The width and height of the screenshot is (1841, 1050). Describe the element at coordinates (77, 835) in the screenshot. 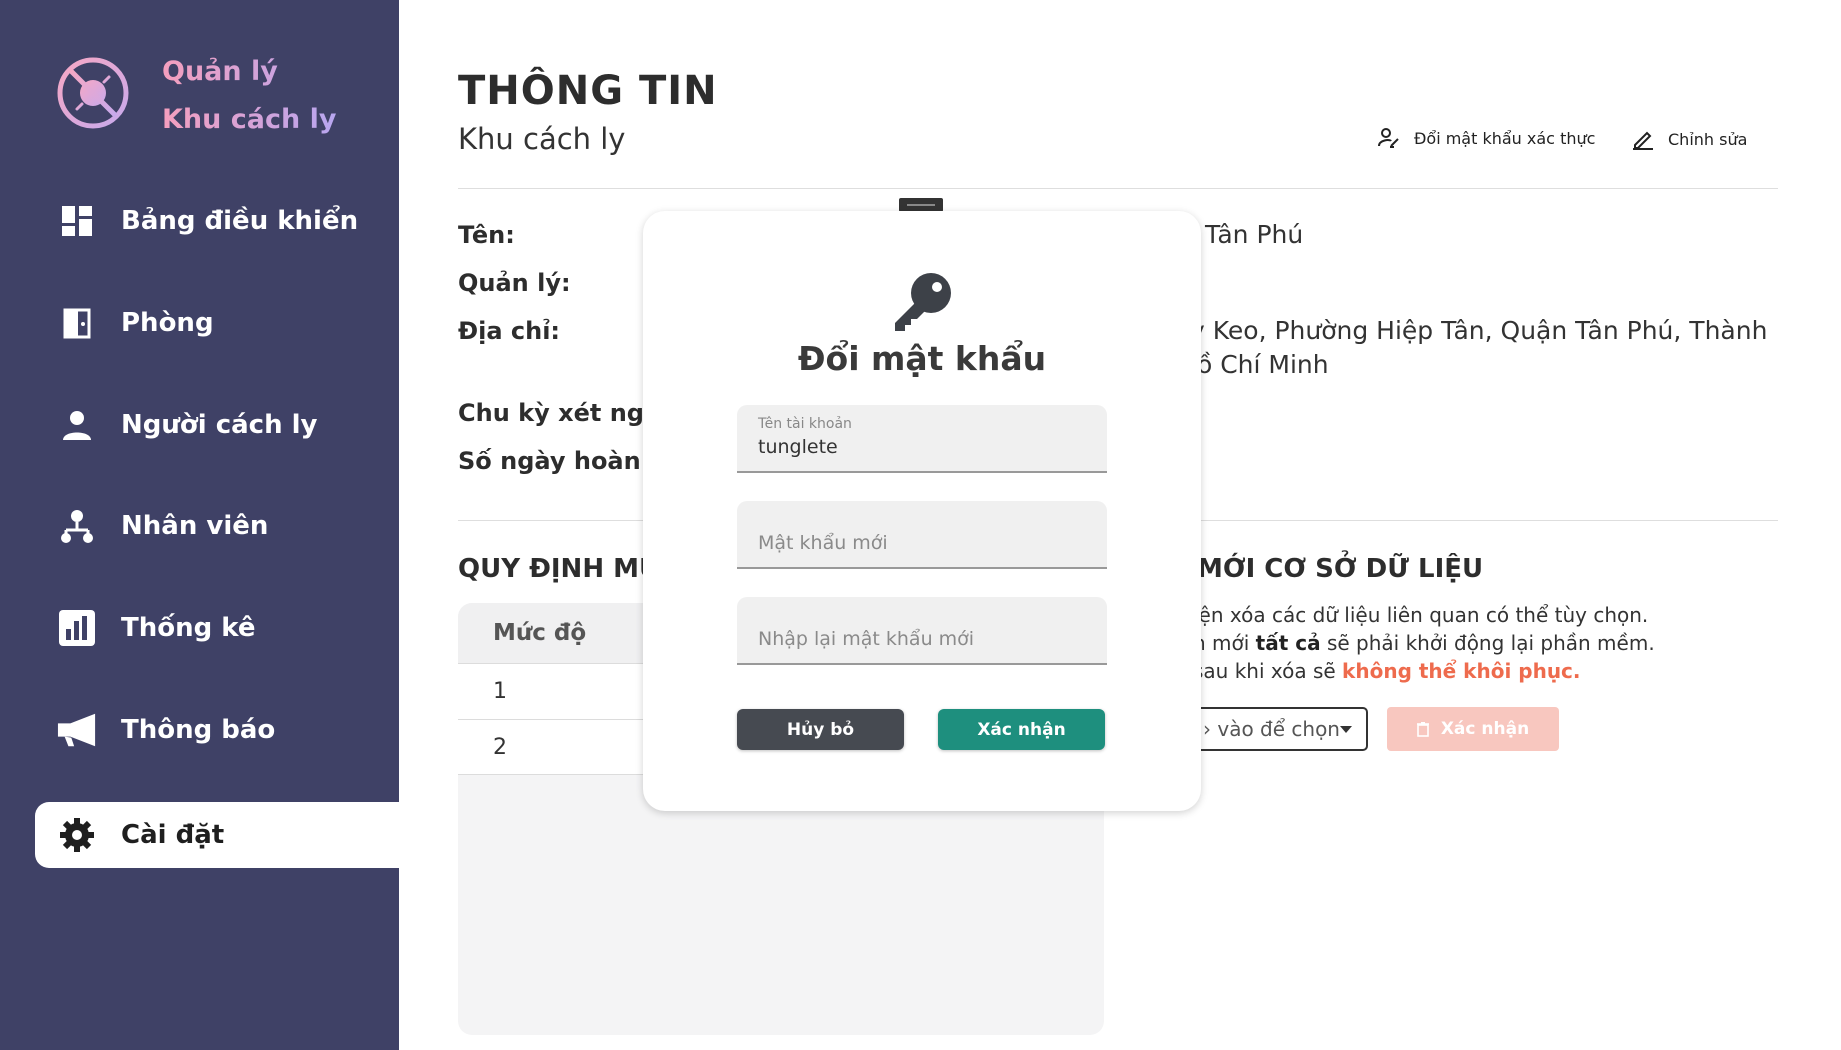

I see `gear-icon` at that location.